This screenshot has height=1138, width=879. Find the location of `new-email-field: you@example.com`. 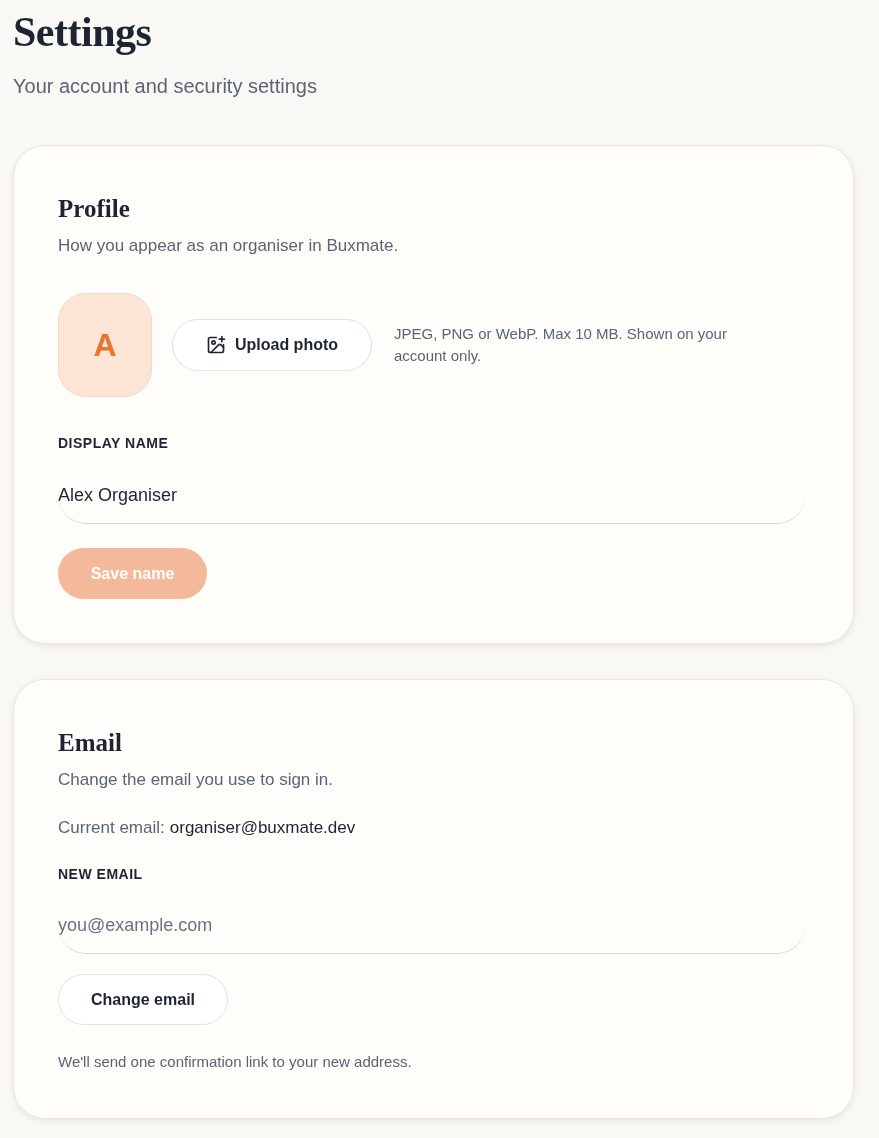

new-email-field: you@example.com is located at coordinates (431, 926).